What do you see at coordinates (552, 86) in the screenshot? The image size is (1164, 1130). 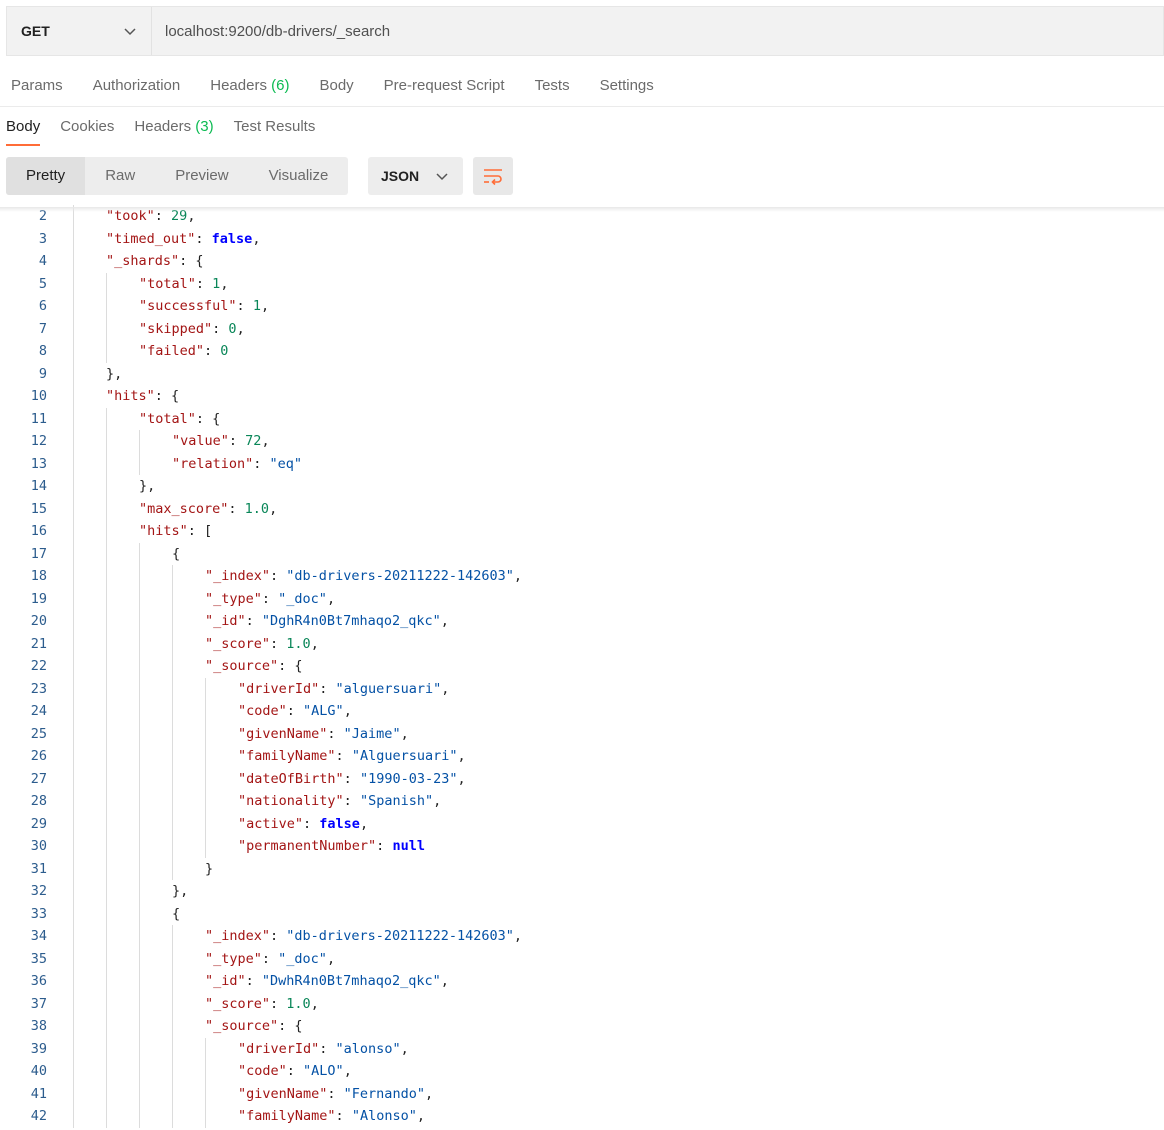 I see `tab-tests: Tests` at bounding box center [552, 86].